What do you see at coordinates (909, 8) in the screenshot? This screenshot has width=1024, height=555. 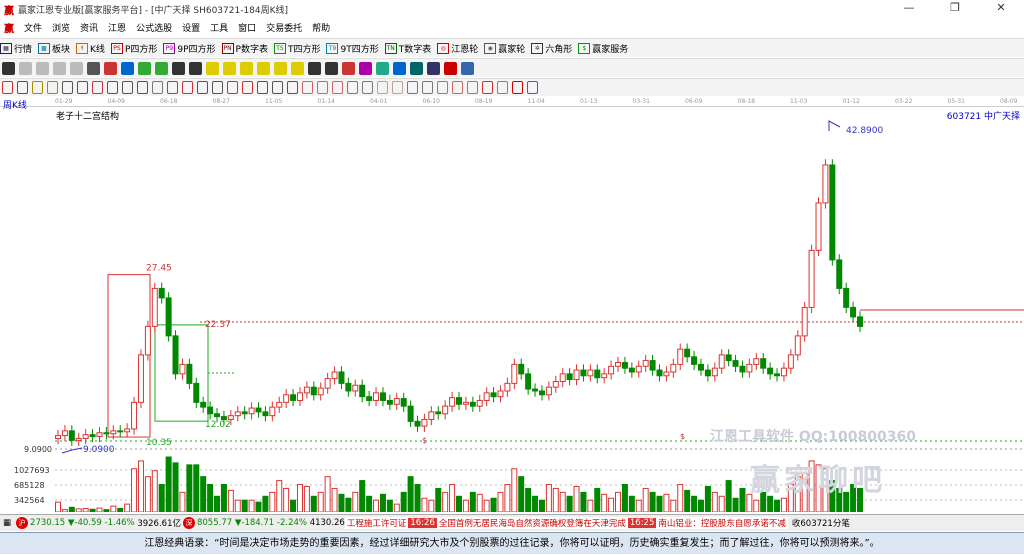 I see `minimize-button: —` at bounding box center [909, 8].